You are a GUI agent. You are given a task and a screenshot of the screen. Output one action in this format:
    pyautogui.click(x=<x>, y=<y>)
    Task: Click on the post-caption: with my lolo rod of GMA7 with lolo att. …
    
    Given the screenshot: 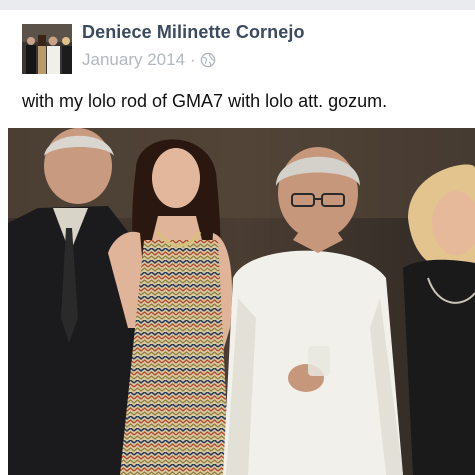 What is the action you would take?
    pyautogui.click(x=205, y=101)
    